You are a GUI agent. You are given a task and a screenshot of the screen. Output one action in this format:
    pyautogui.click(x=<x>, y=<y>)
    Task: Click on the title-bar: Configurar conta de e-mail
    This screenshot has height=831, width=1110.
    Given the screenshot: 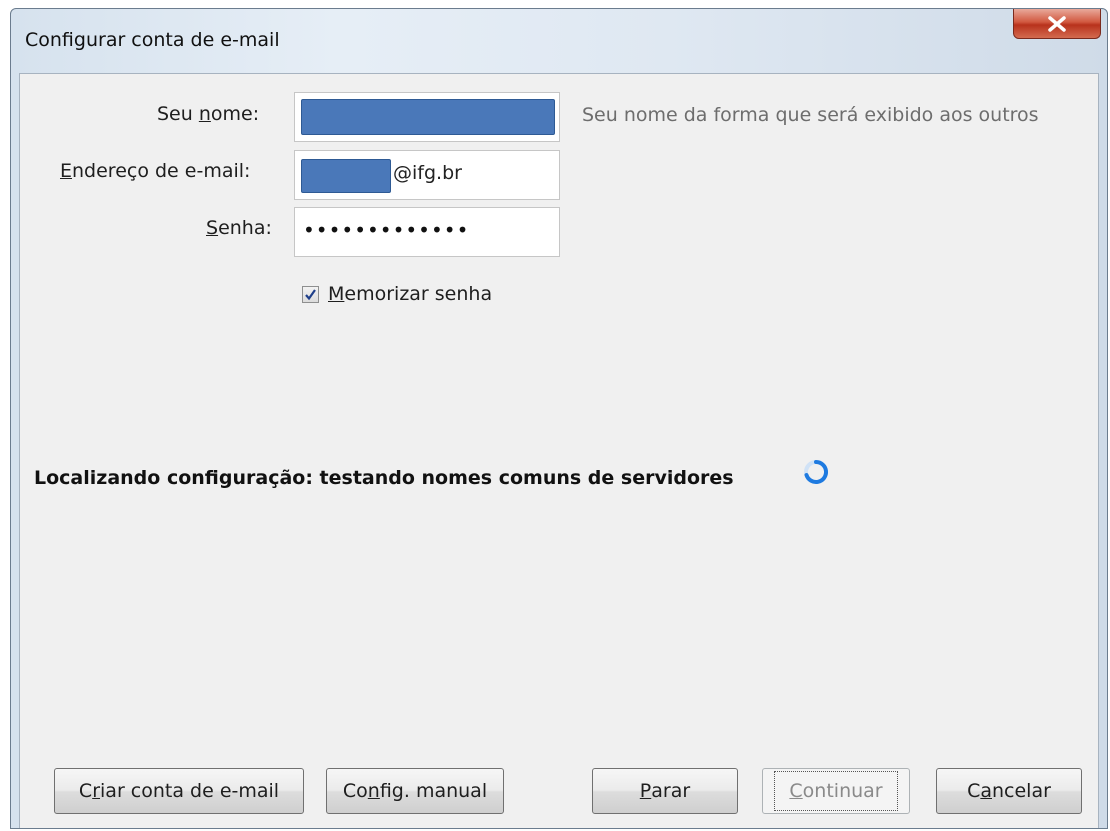 What is the action you would take?
    pyautogui.click(x=559, y=41)
    